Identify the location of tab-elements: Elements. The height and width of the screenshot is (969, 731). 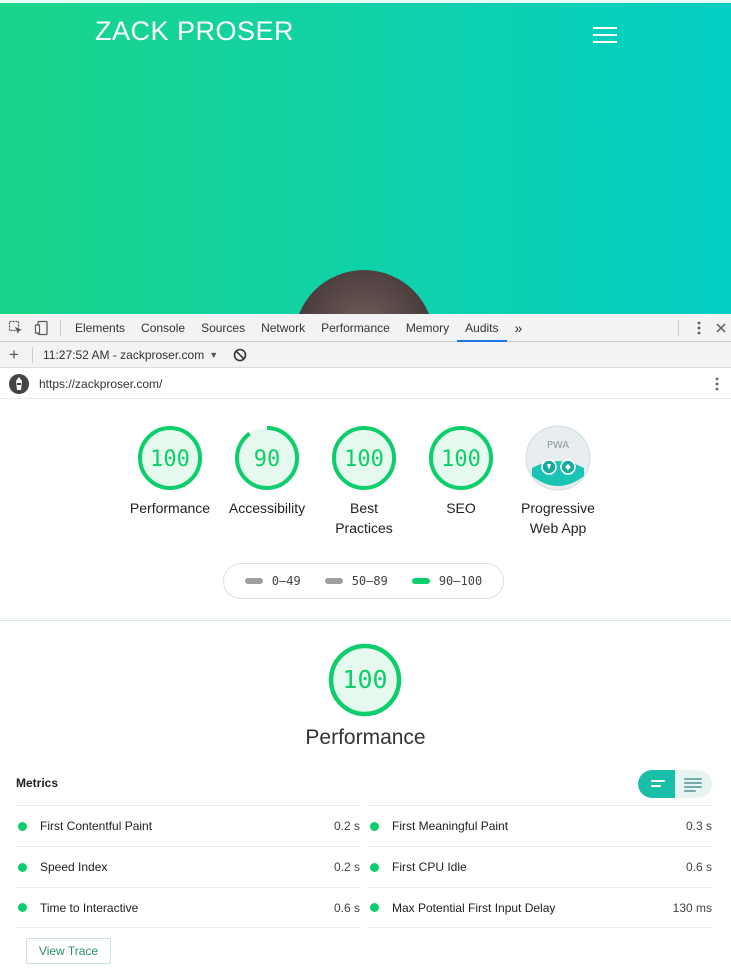
(100, 328).